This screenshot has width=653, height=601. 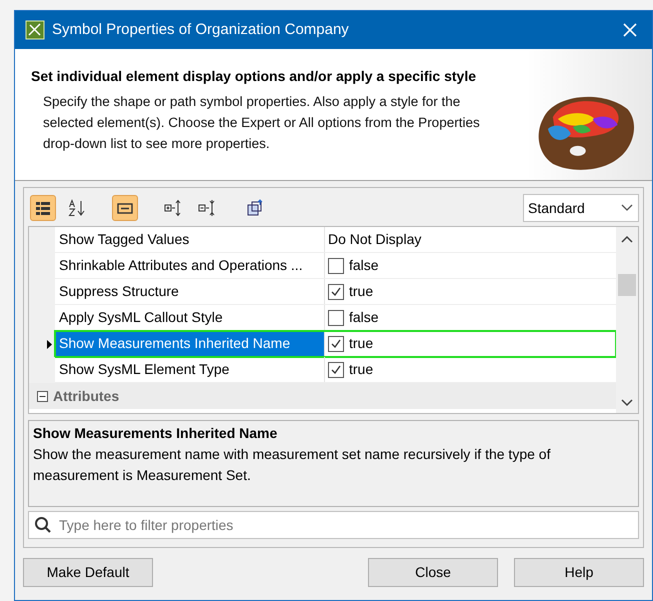 I want to click on header-description: Specify the shape or path symbol properties. Also apply a style for the selected element(s). Choose the Expert or All options from the Properties drop-down list to see more properties., so click(x=261, y=123).